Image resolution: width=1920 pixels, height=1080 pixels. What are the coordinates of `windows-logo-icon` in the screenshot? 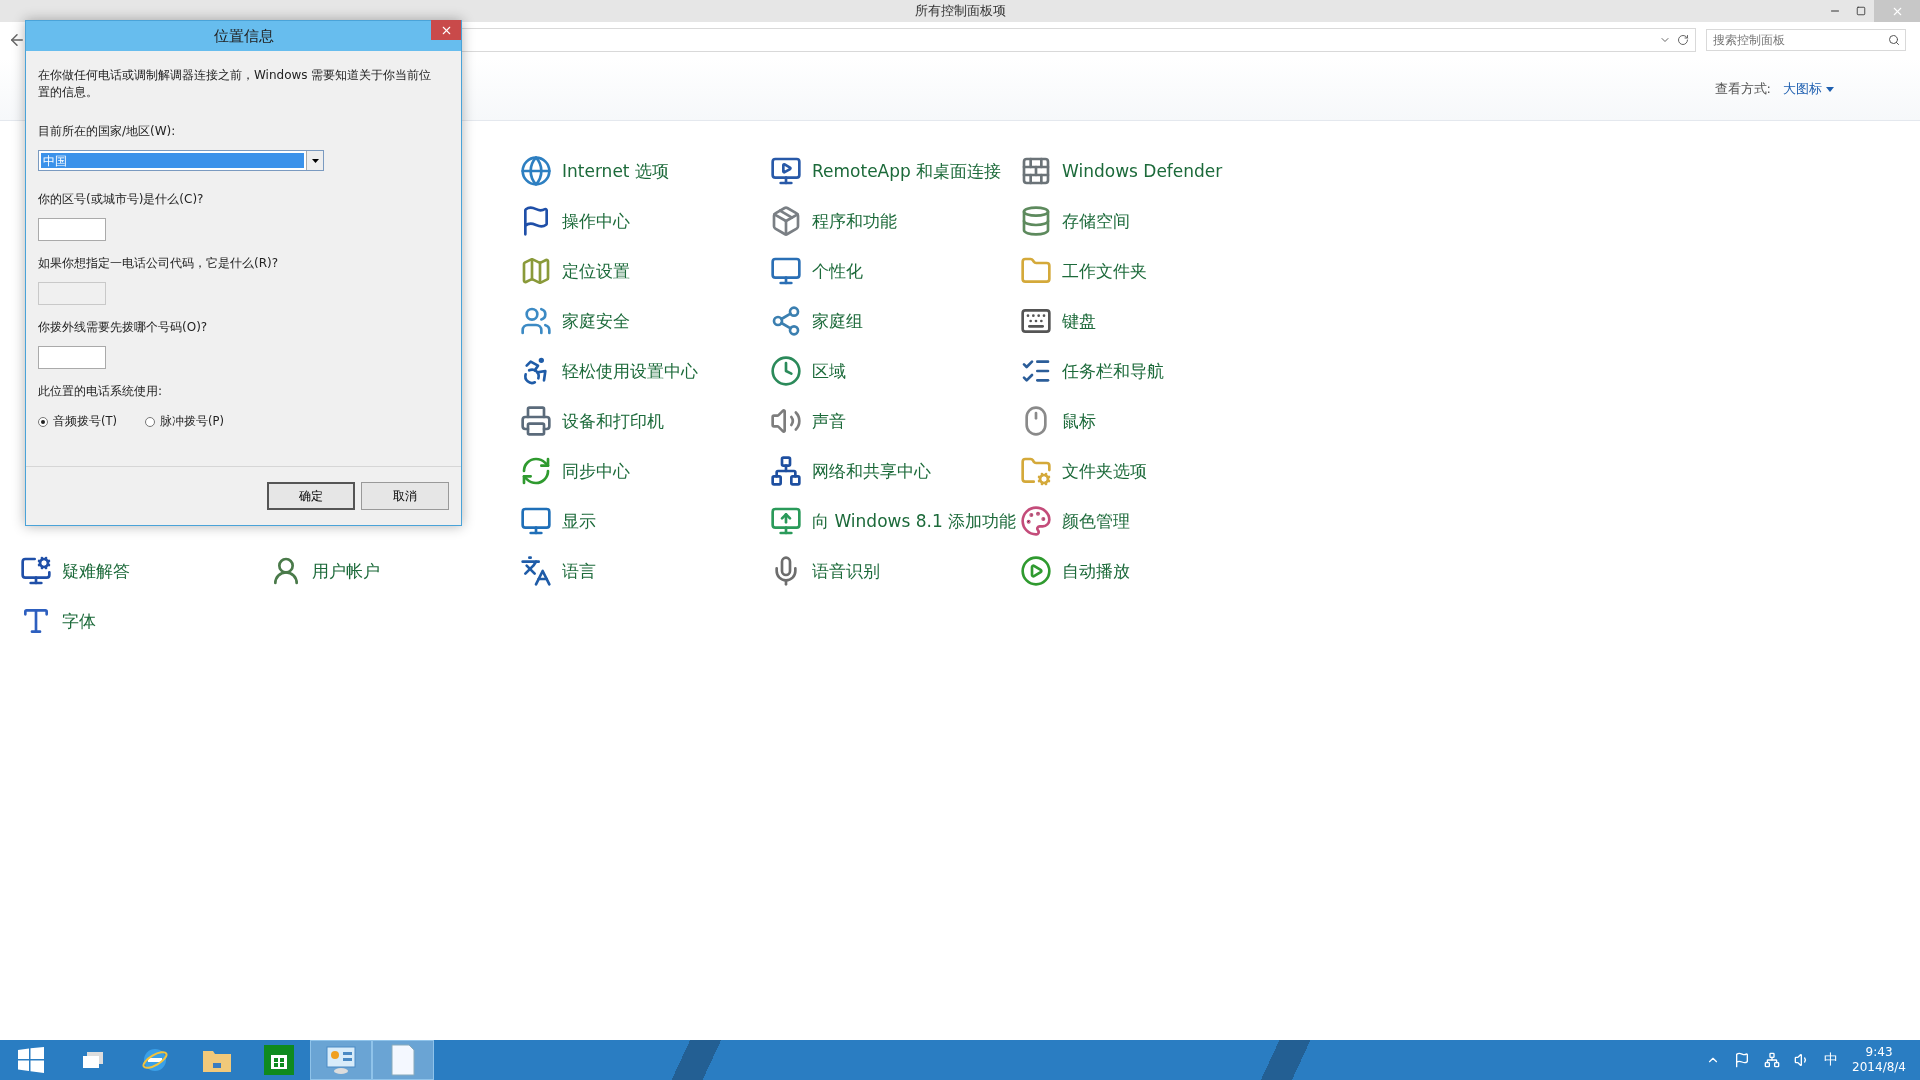 It's located at (31, 1060).